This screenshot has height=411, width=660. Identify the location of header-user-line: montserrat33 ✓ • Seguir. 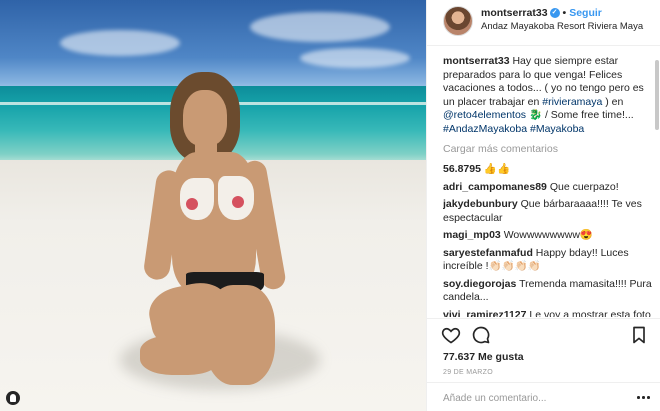
(541, 13).